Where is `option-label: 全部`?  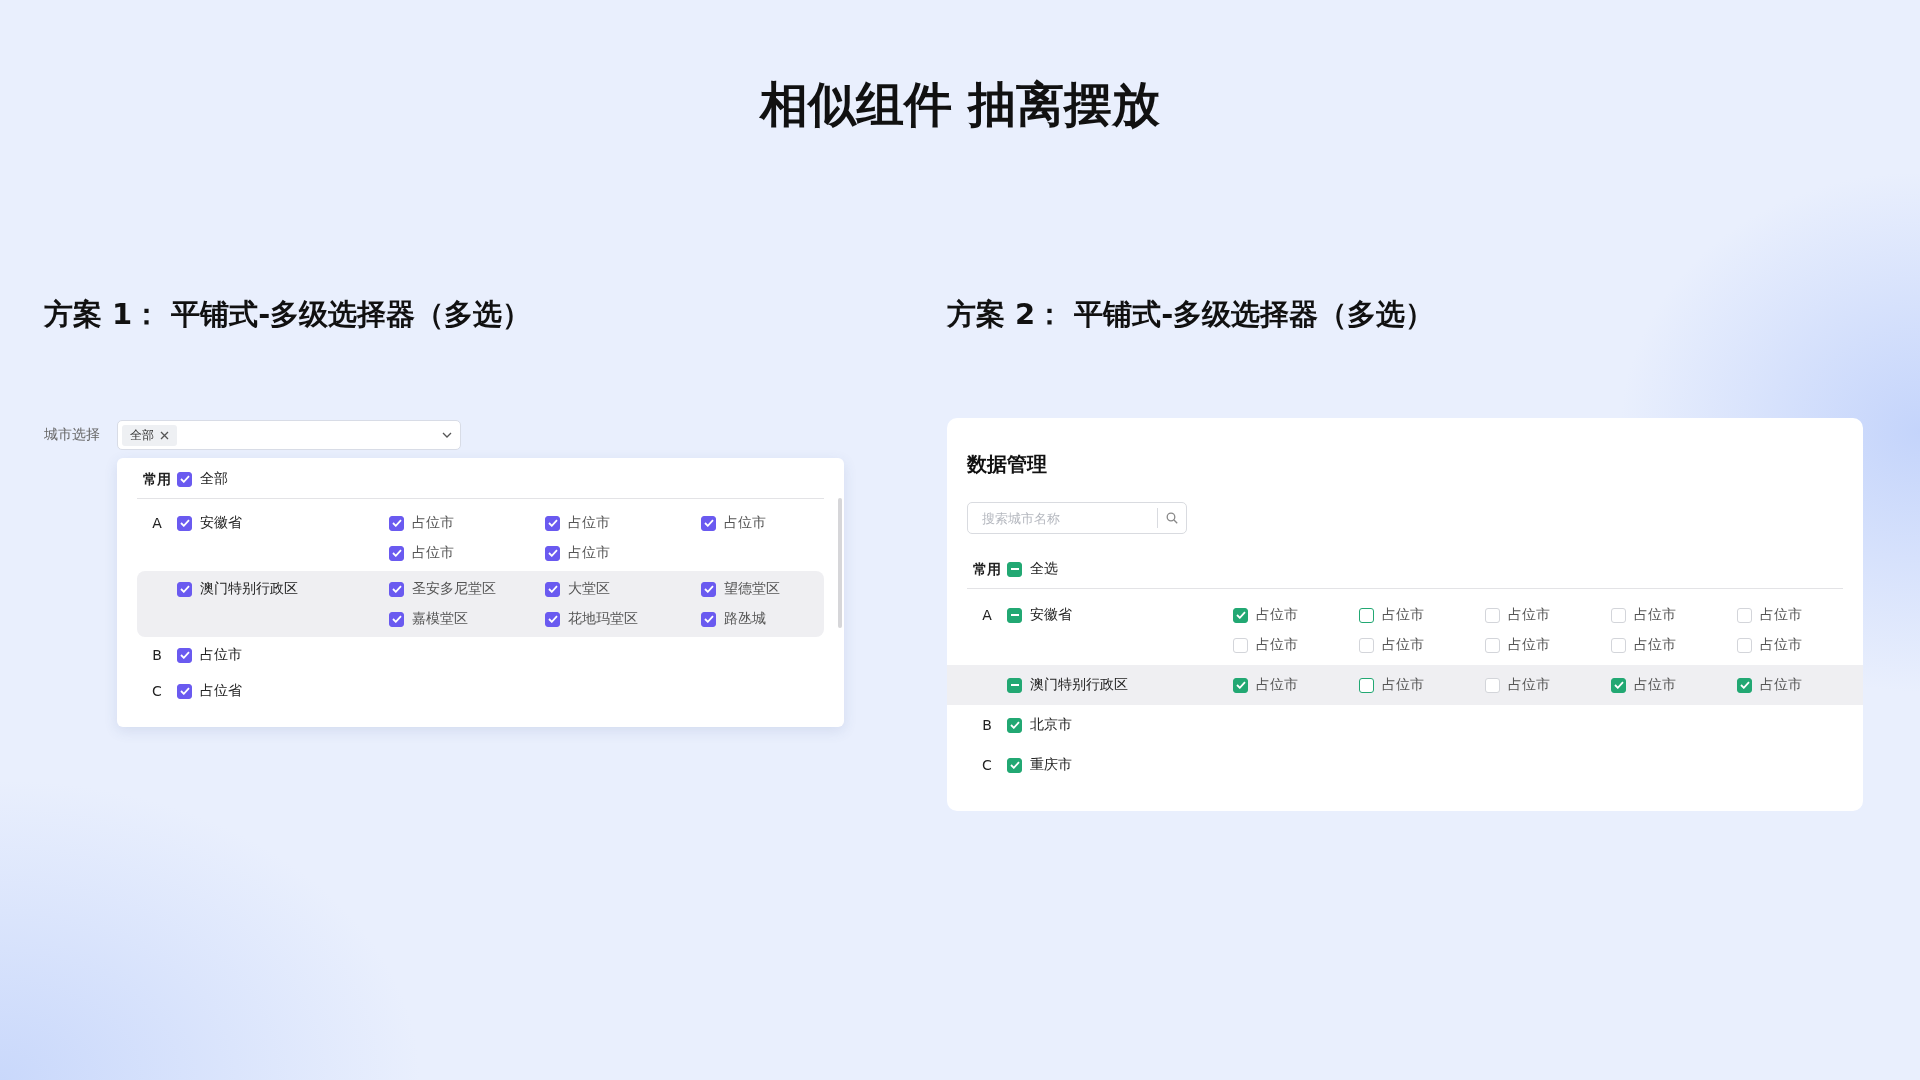 option-label: 全部 is located at coordinates (214, 479).